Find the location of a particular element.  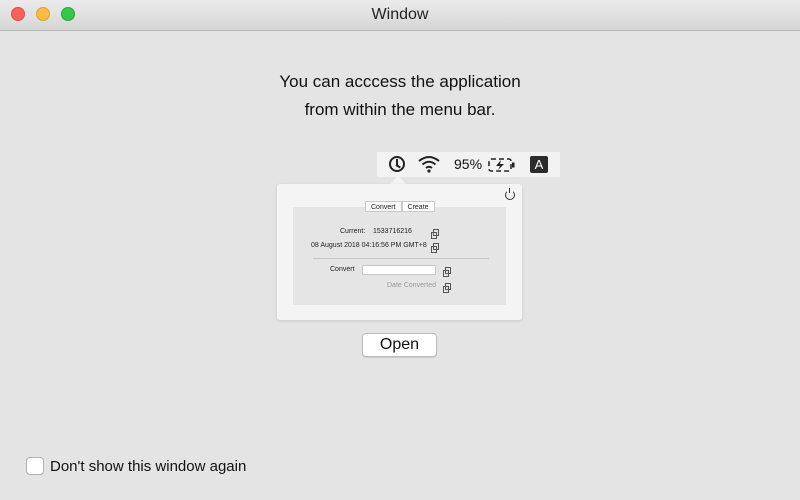

headline-line-2: from within the menu bar. is located at coordinates (400, 109).